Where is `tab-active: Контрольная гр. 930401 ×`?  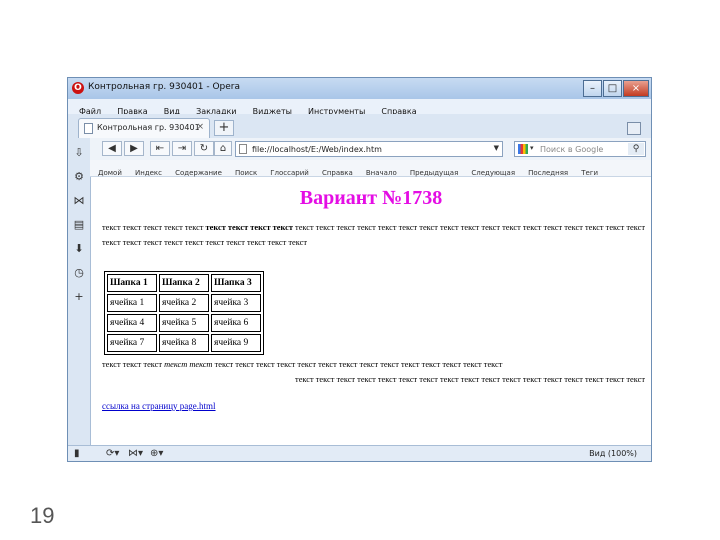 tab-active: Контрольная гр. 930401 × is located at coordinates (144, 128).